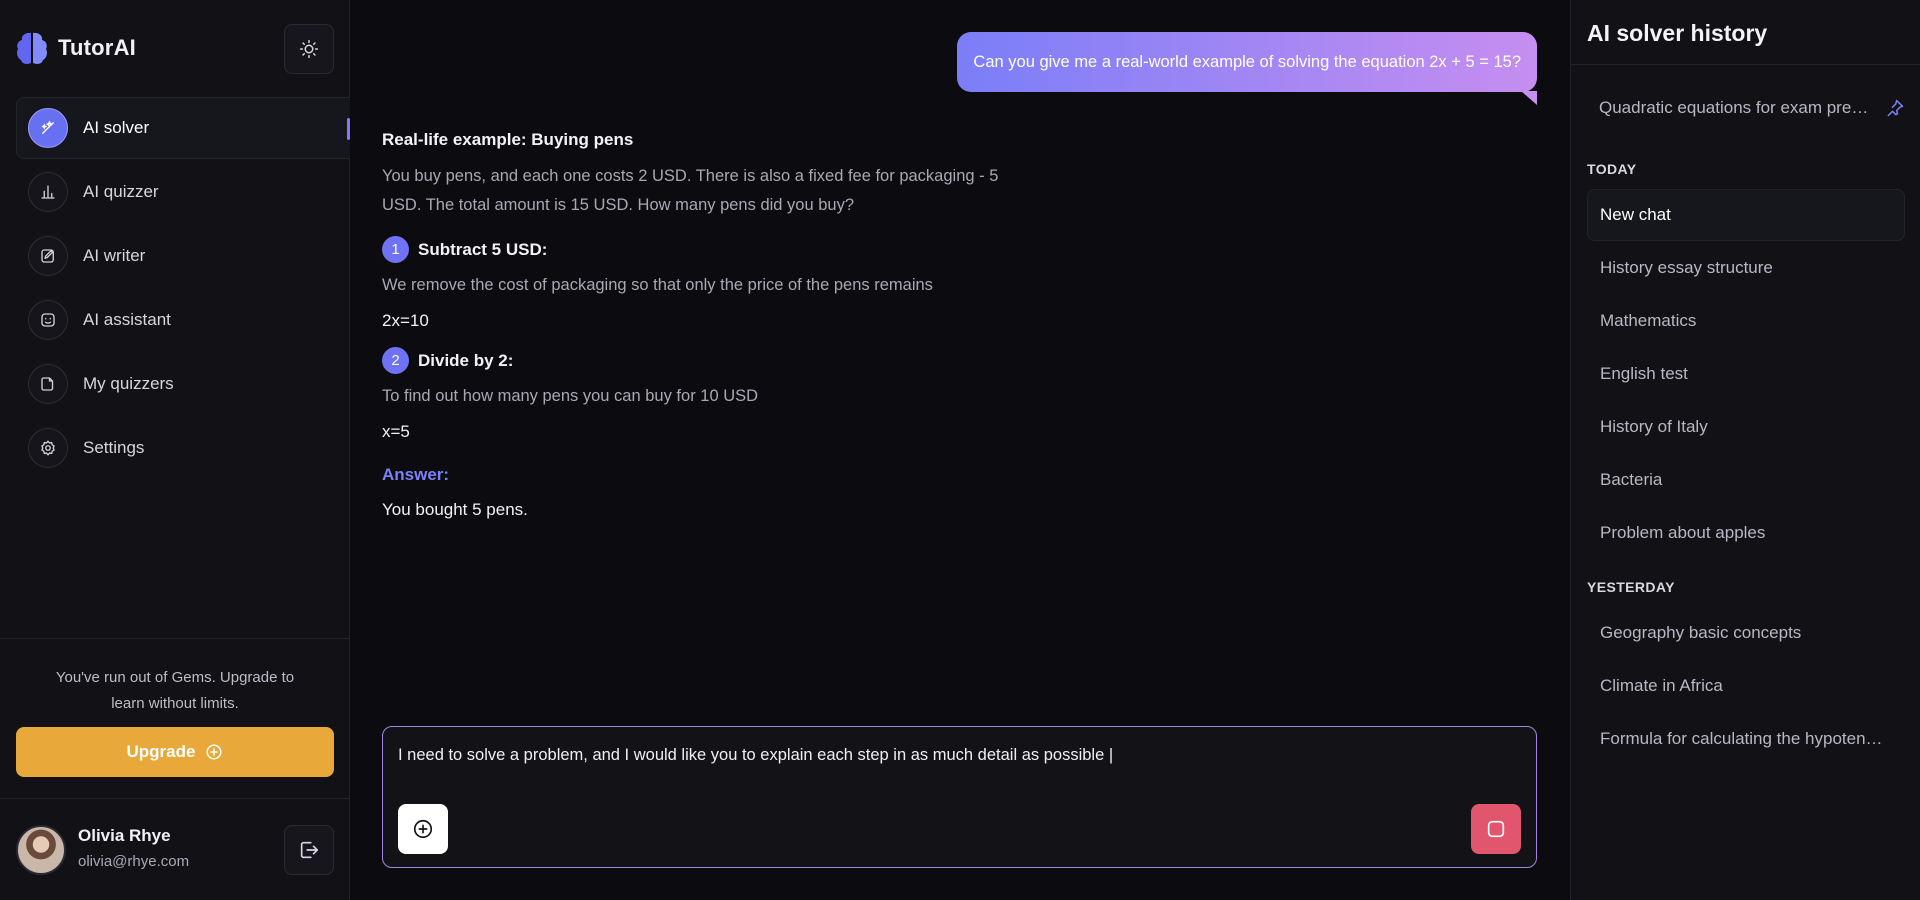 Image resolution: width=1920 pixels, height=900 pixels. What do you see at coordinates (1635, 214) in the screenshot?
I see `history-item-label: New chat` at bounding box center [1635, 214].